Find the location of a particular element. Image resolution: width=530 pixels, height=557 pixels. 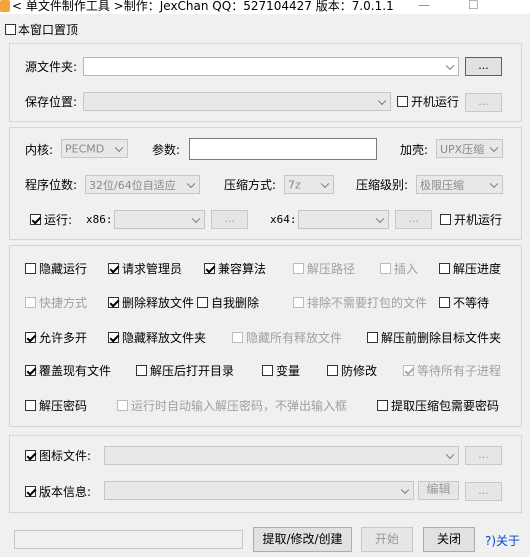

option-label: 防修改 is located at coordinates (359, 371).